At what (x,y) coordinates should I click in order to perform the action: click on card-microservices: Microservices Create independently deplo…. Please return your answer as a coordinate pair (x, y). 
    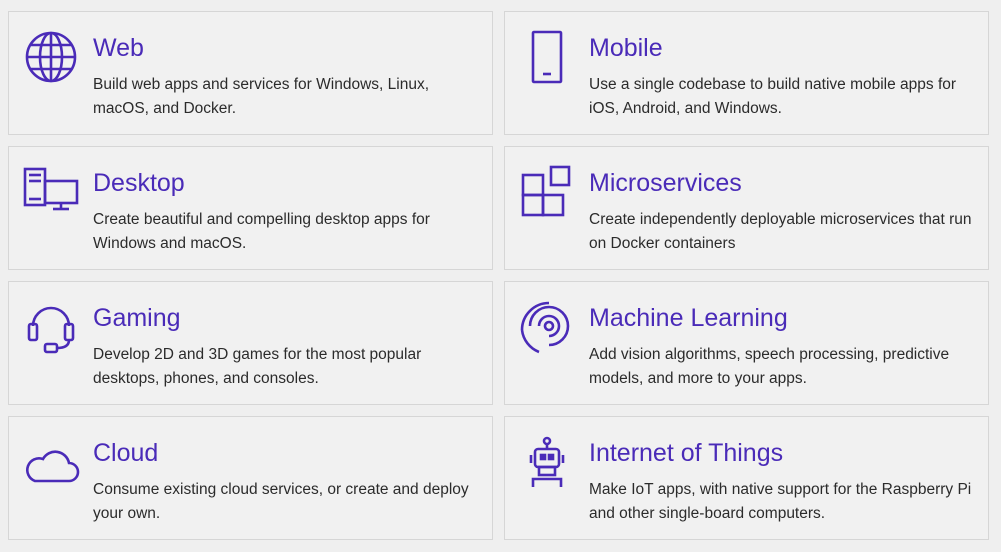
    Looking at the image, I should click on (746, 208).